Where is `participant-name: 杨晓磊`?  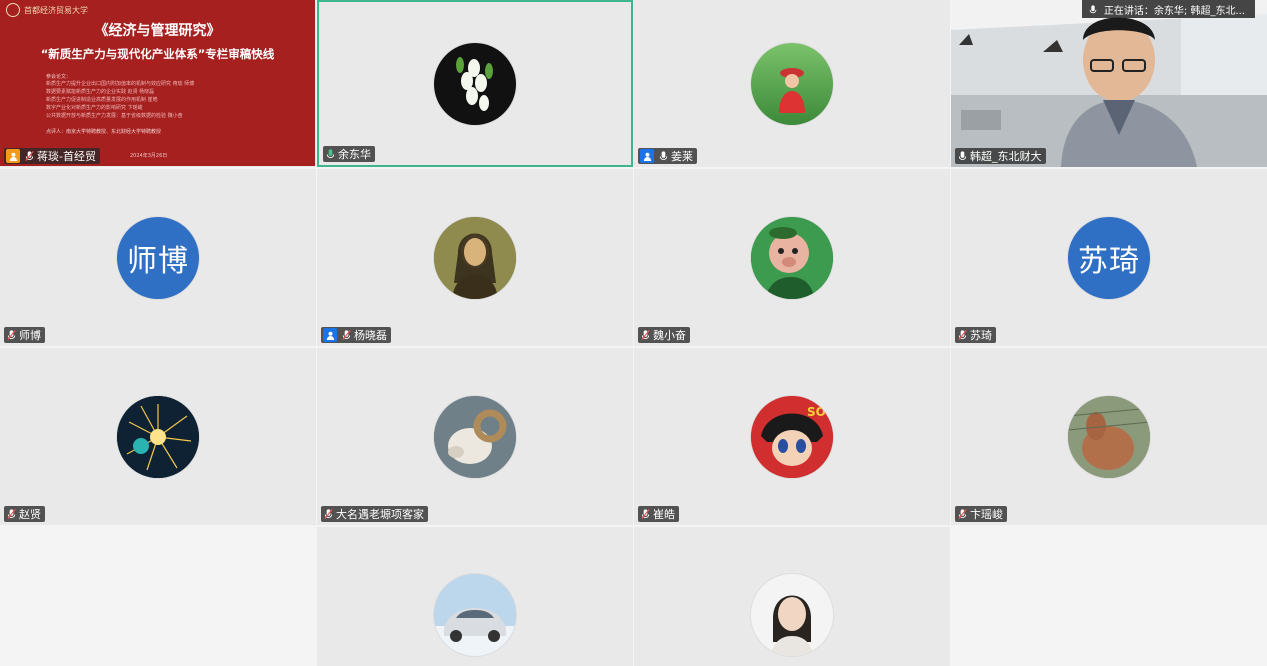 participant-name: 杨晓磊 is located at coordinates (370, 335).